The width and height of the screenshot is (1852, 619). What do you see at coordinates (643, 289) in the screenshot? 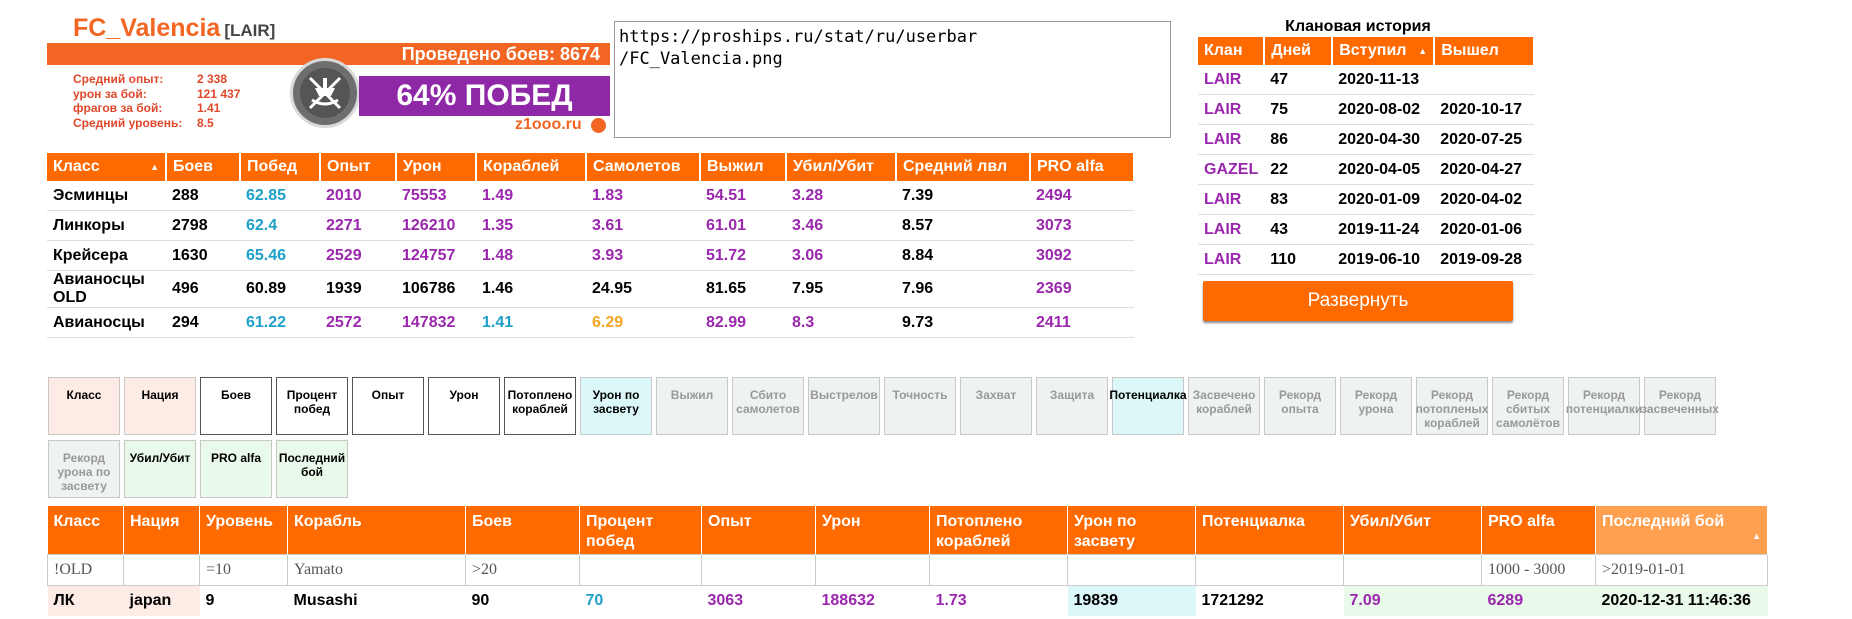
I see `table-cell: 24.95` at bounding box center [643, 289].